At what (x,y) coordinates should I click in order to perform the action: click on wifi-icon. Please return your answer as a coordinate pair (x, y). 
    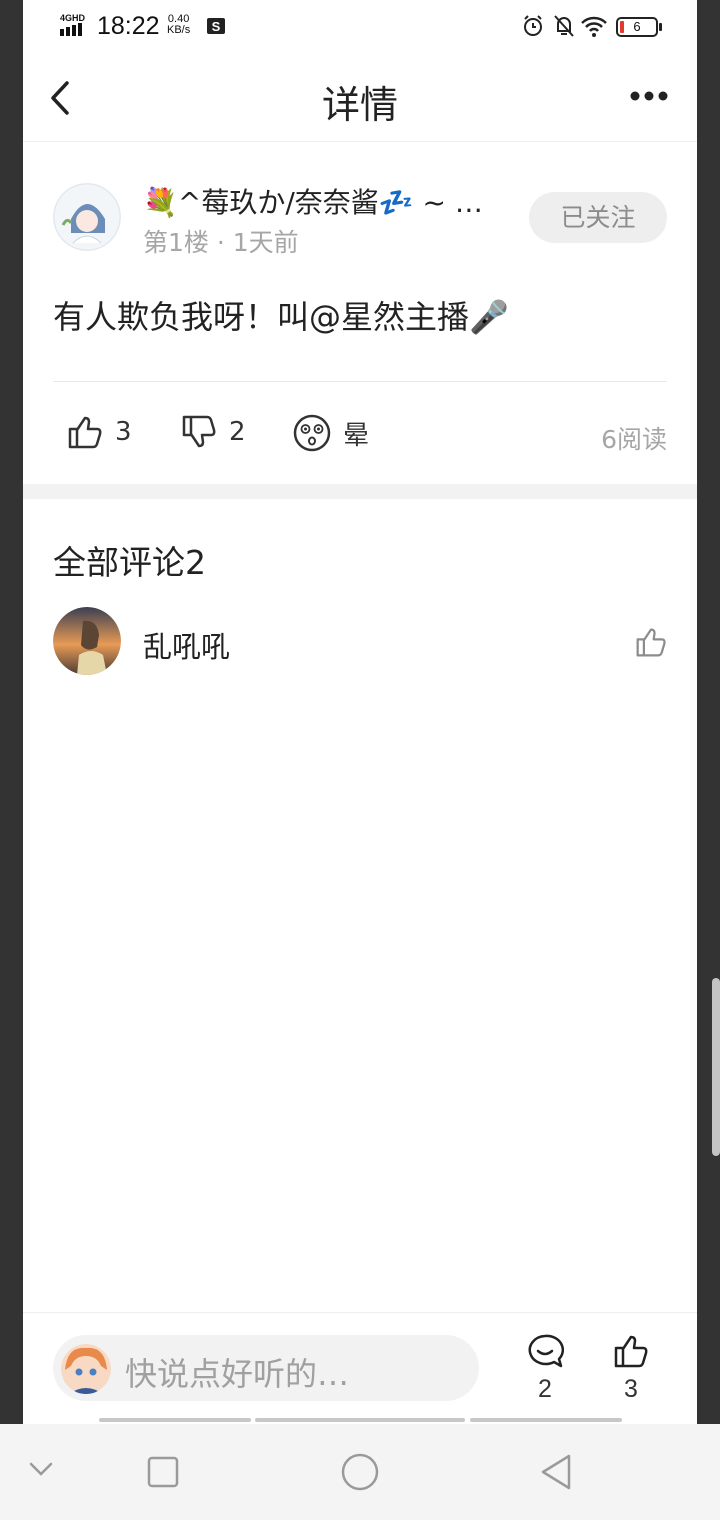
    Looking at the image, I should click on (594, 26).